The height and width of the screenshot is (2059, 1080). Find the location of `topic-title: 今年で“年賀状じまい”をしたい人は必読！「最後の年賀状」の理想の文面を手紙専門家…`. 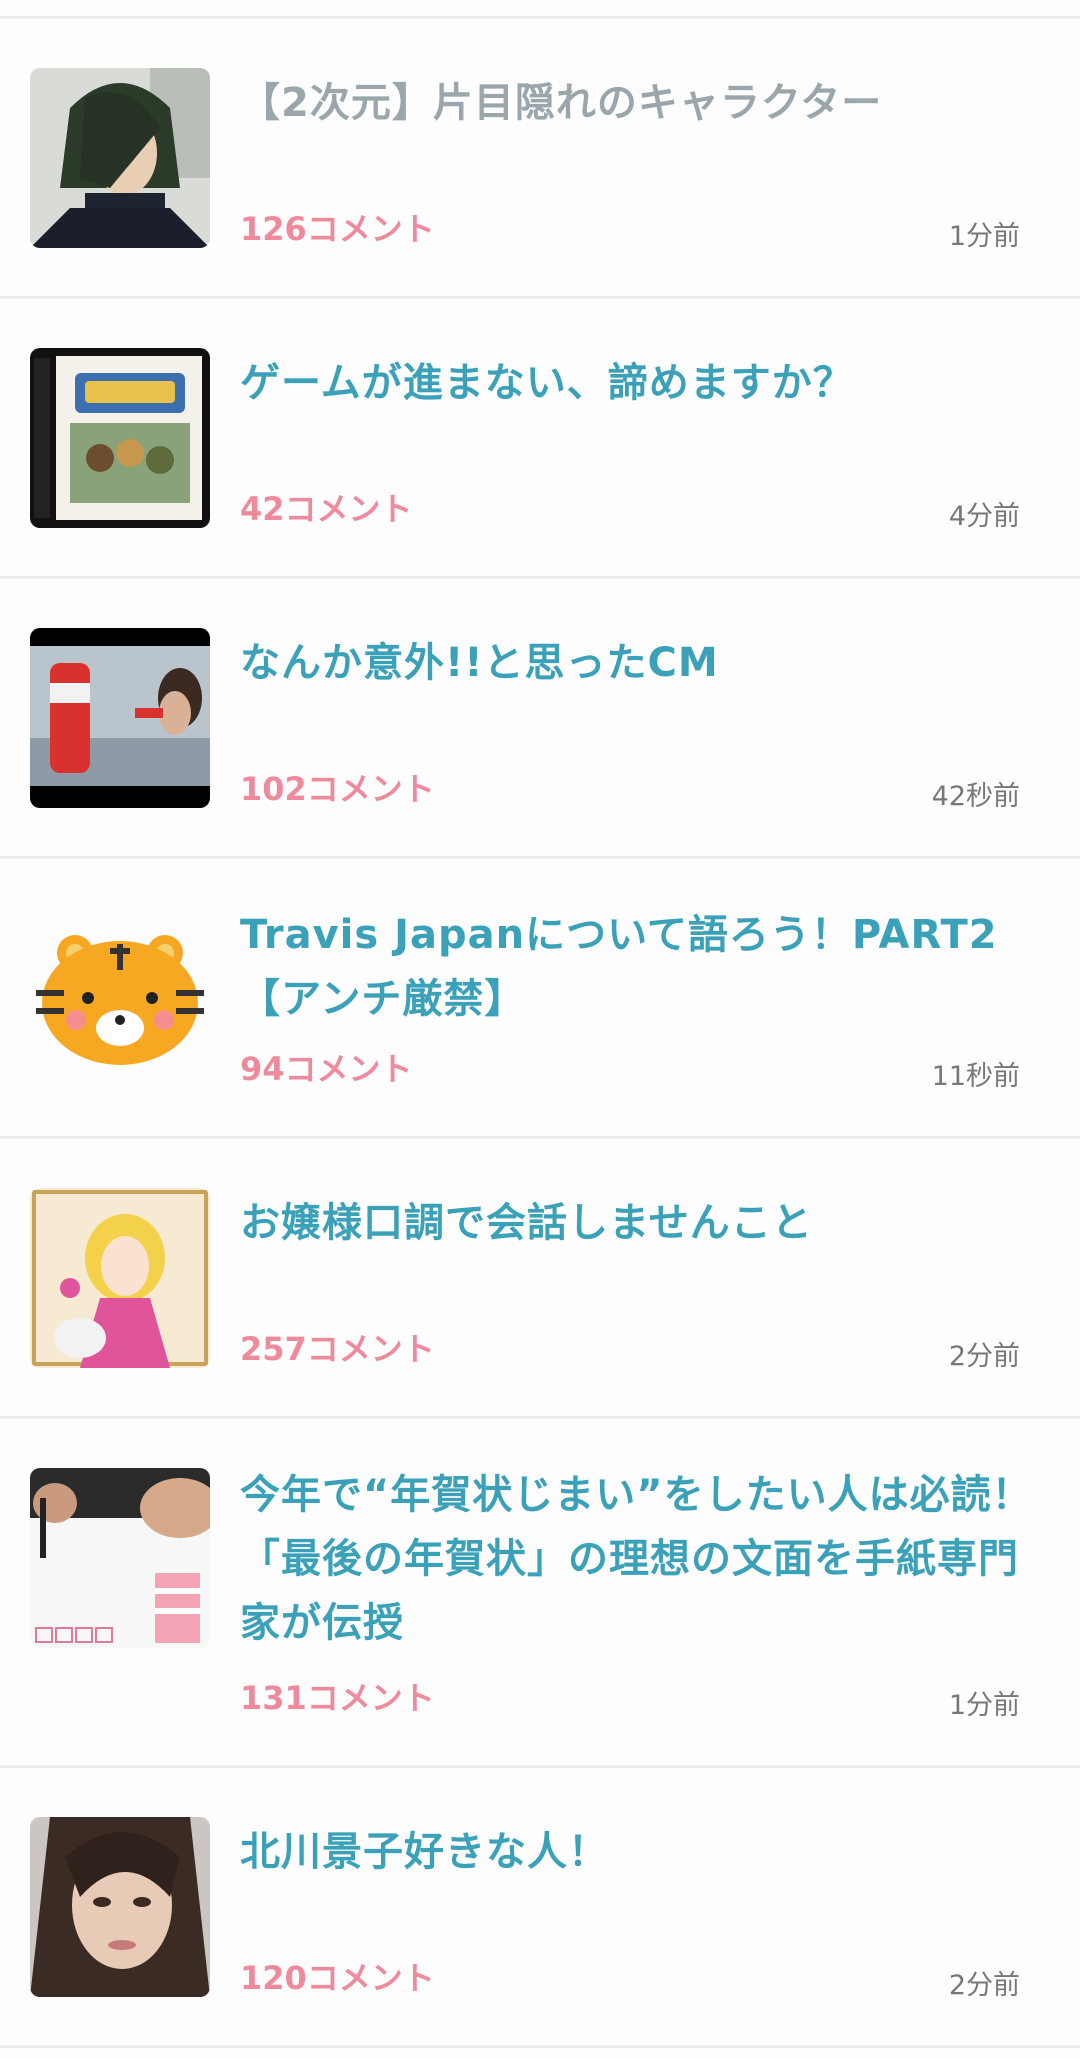

topic-title: 今年で“年賀状じまい”をしたい人は必読！「最後の年賀状」の理想の文面を手紙専門家… is located at coordinates (640, 1559).